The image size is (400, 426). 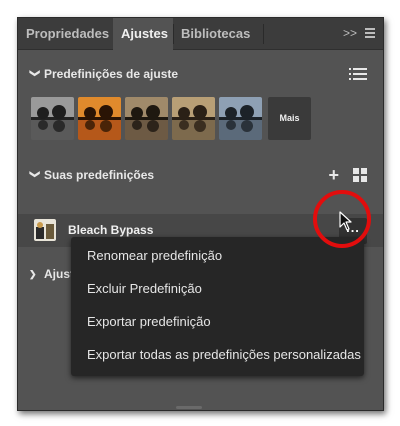 What do you see at coordinates (59, 274) in the screenshot?
I see `section-title: Ajust` at bounding box center [59, 274].